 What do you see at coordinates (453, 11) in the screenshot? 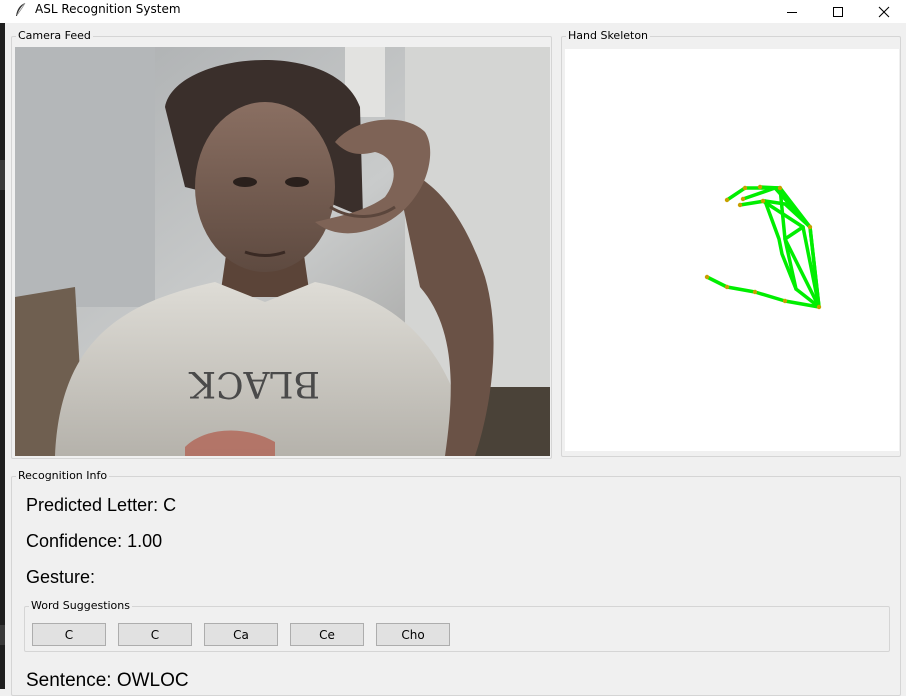
I see `title-bar: ASL Recognition System` at bounding box center [453, 11].